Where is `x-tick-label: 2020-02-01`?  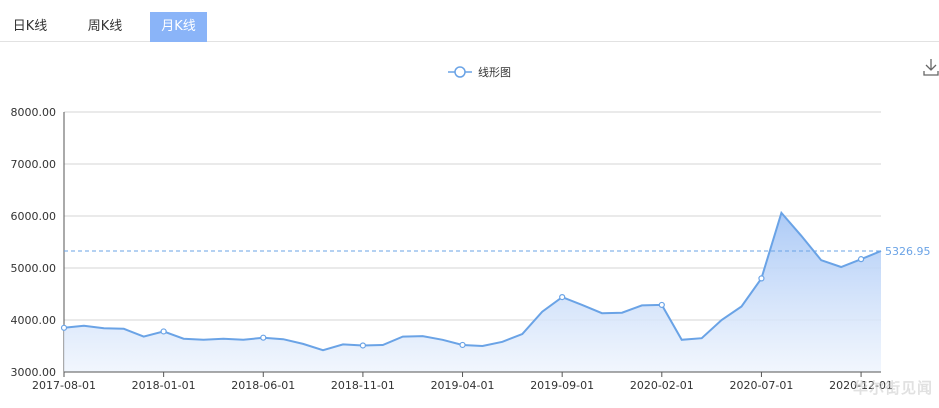
x-tick-label: 2020-02-01 is located at coordinates (662, 385).